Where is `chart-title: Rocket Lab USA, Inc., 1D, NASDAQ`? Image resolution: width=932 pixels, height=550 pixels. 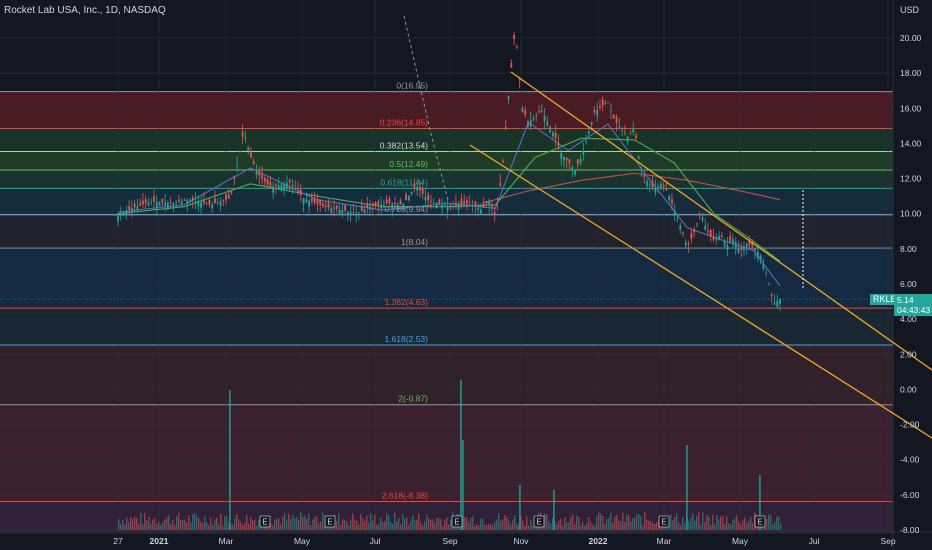
chart-title: Rocket Lab USA, Inc., 1D, NASDAQ is located at coordinates (85, 10).